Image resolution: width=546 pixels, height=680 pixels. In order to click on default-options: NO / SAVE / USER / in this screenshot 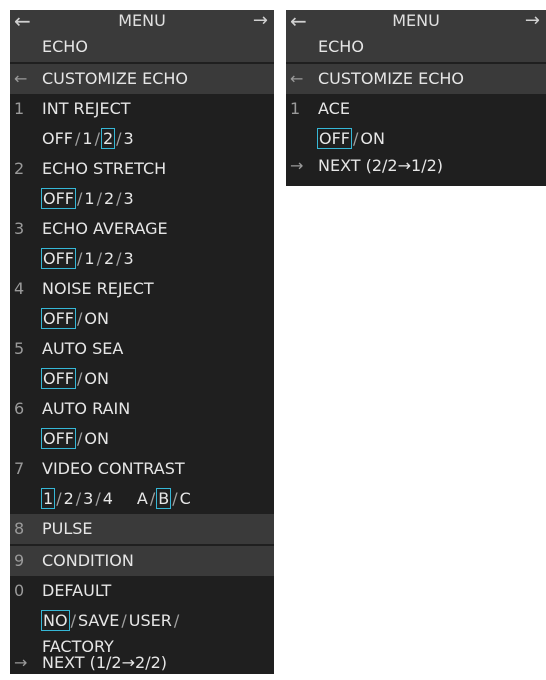, I will do `click(110, 620)`.